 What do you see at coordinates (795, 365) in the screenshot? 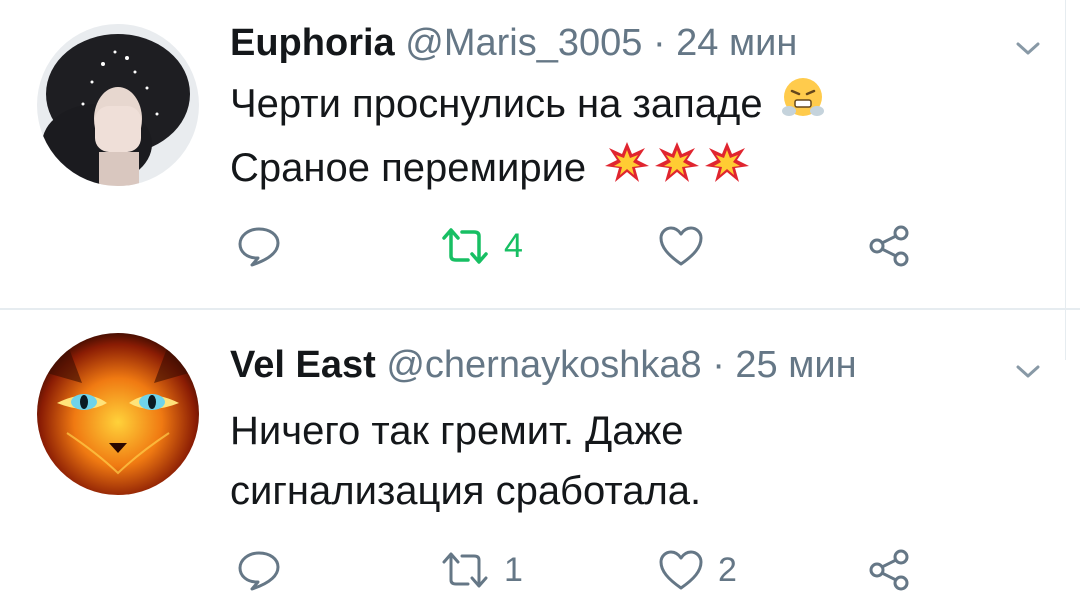
I see `timestamp: 25 мин` at bounding box center [795, 365].